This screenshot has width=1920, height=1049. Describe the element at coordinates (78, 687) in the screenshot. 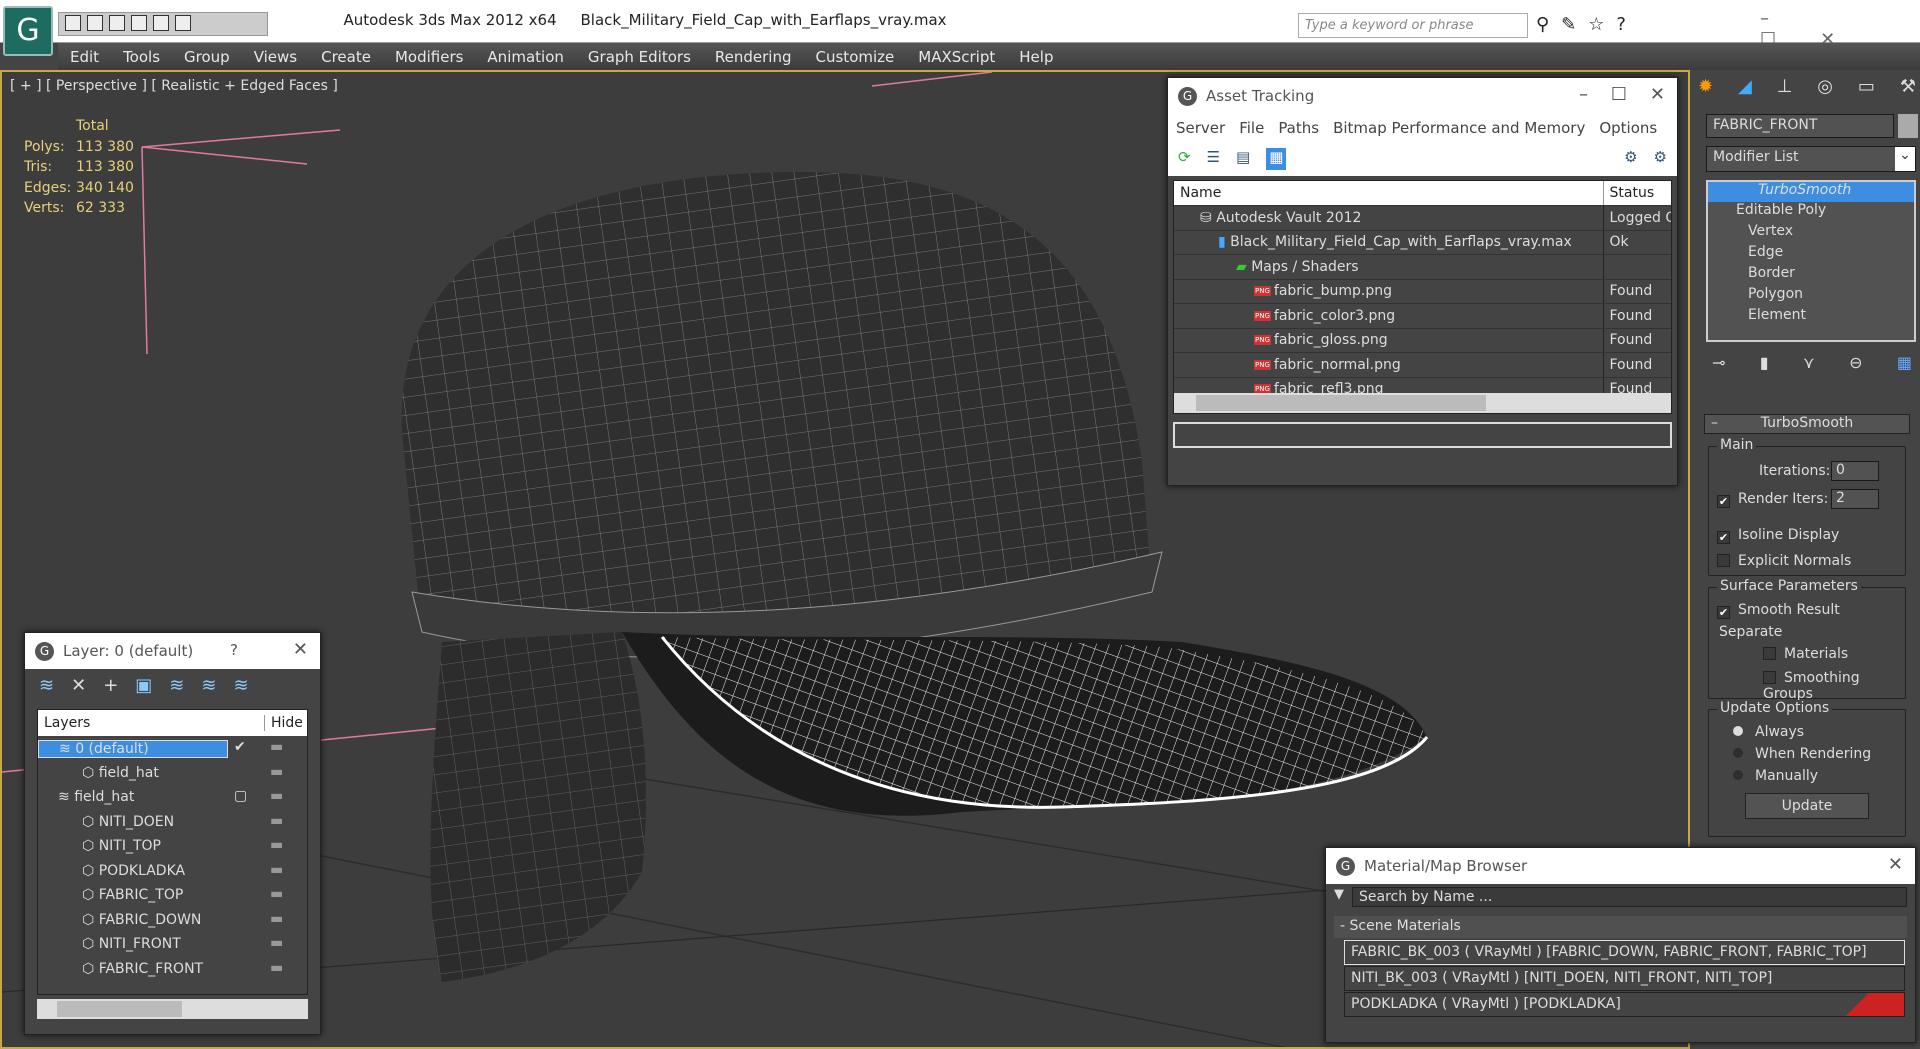

I see `delete-layer-icon: ✕` at that location.